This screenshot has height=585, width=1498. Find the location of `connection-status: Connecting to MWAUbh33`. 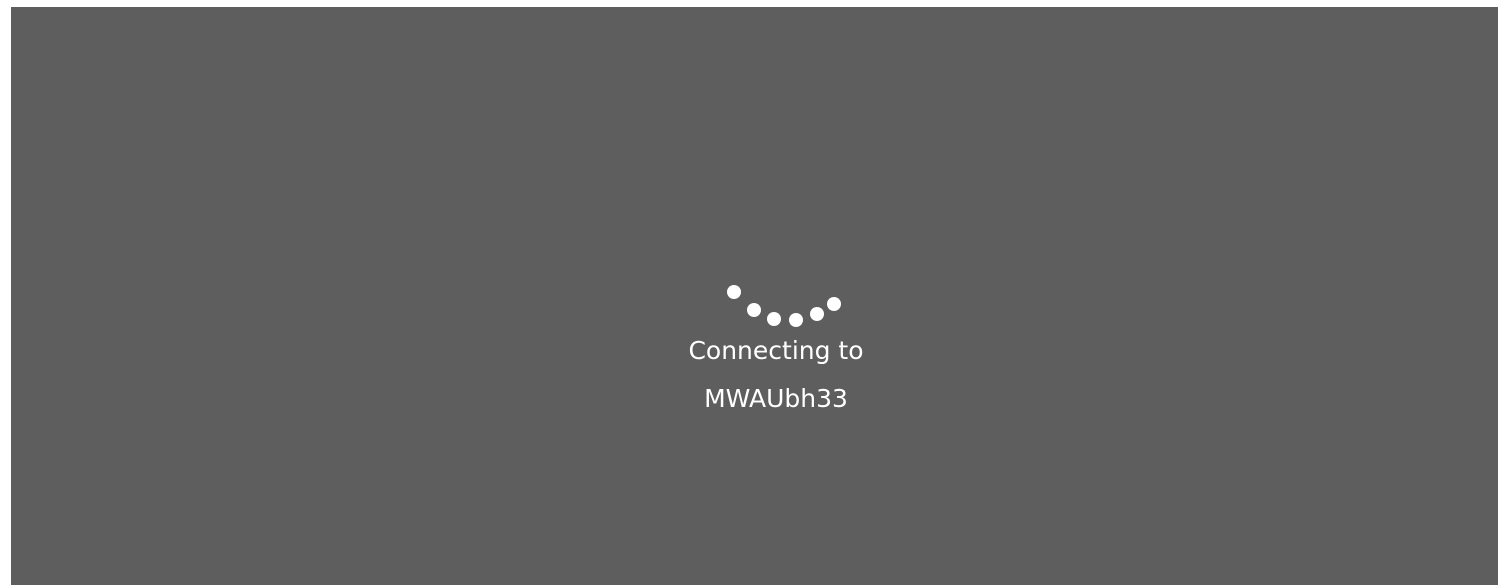

connection-status: Connecting to MWAUbh33 is located at coordinates (776, 375).